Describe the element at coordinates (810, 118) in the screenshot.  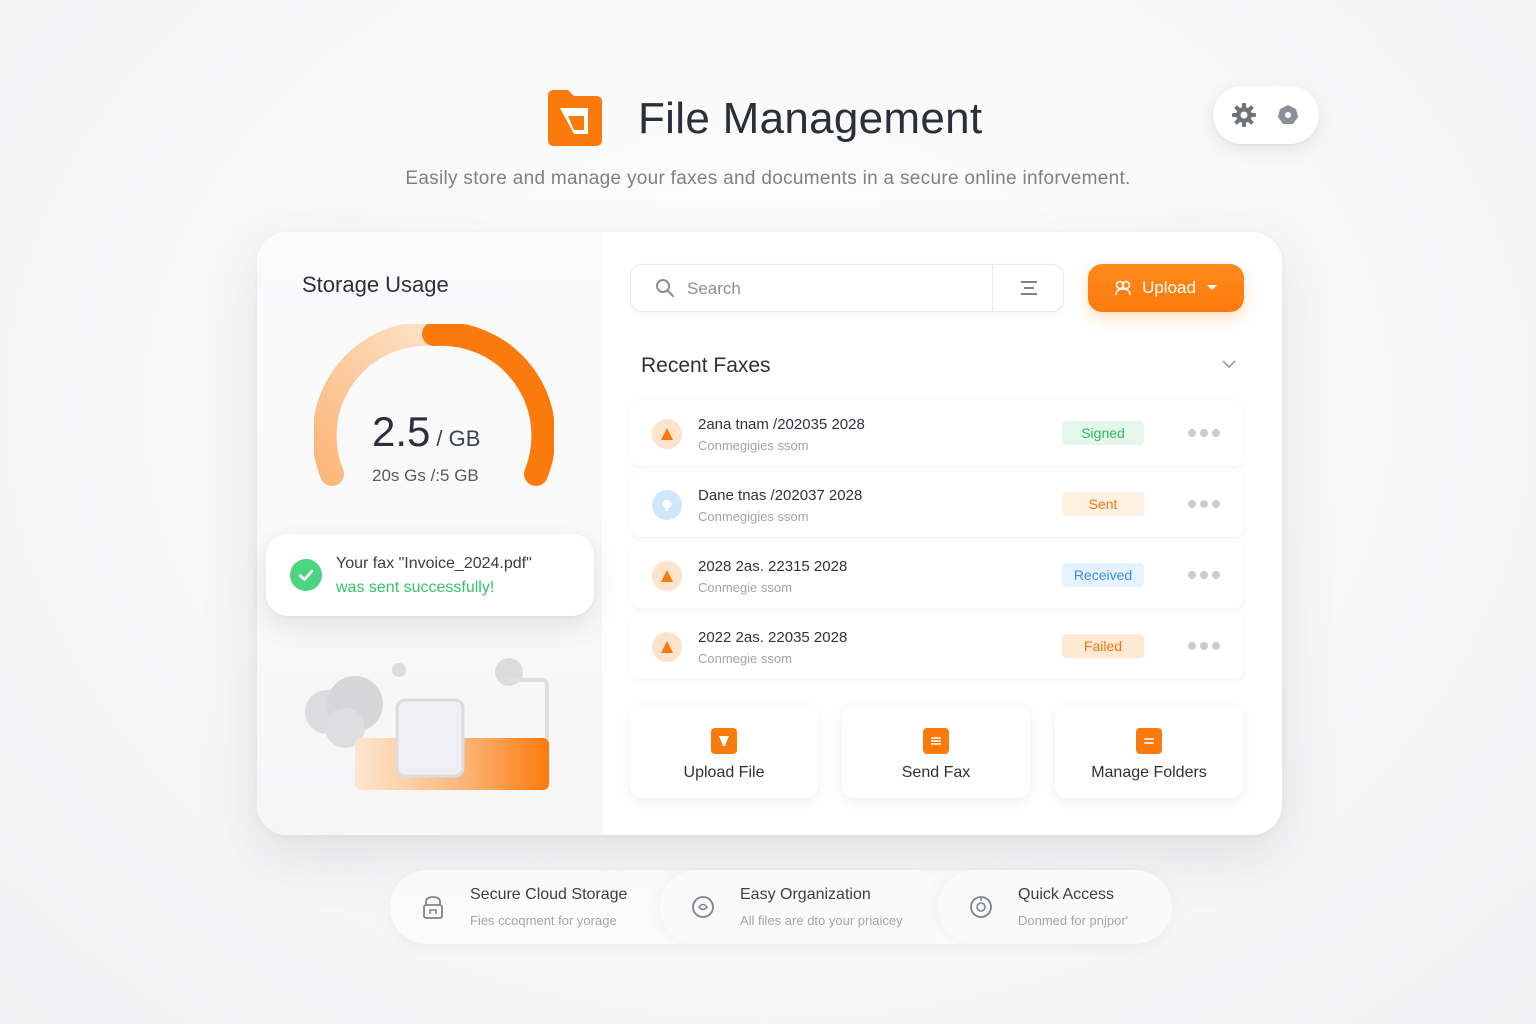
I see `app-title: File Management` at that location.